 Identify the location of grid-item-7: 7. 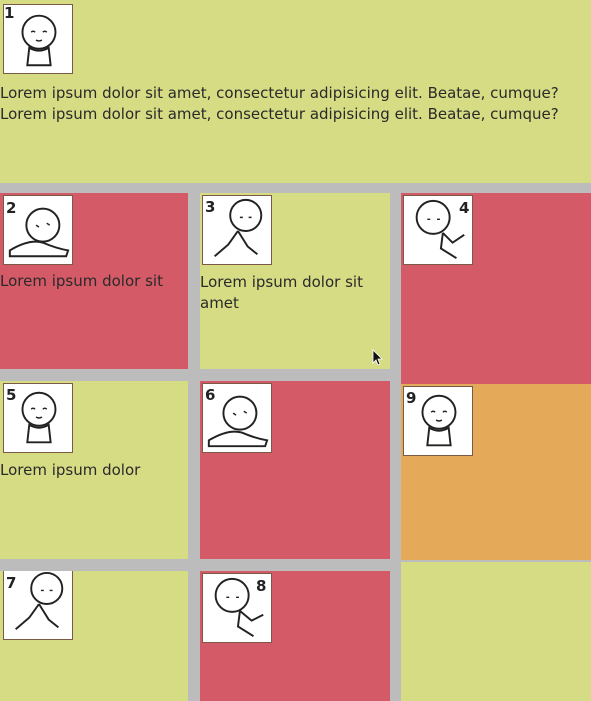
(94, 636).